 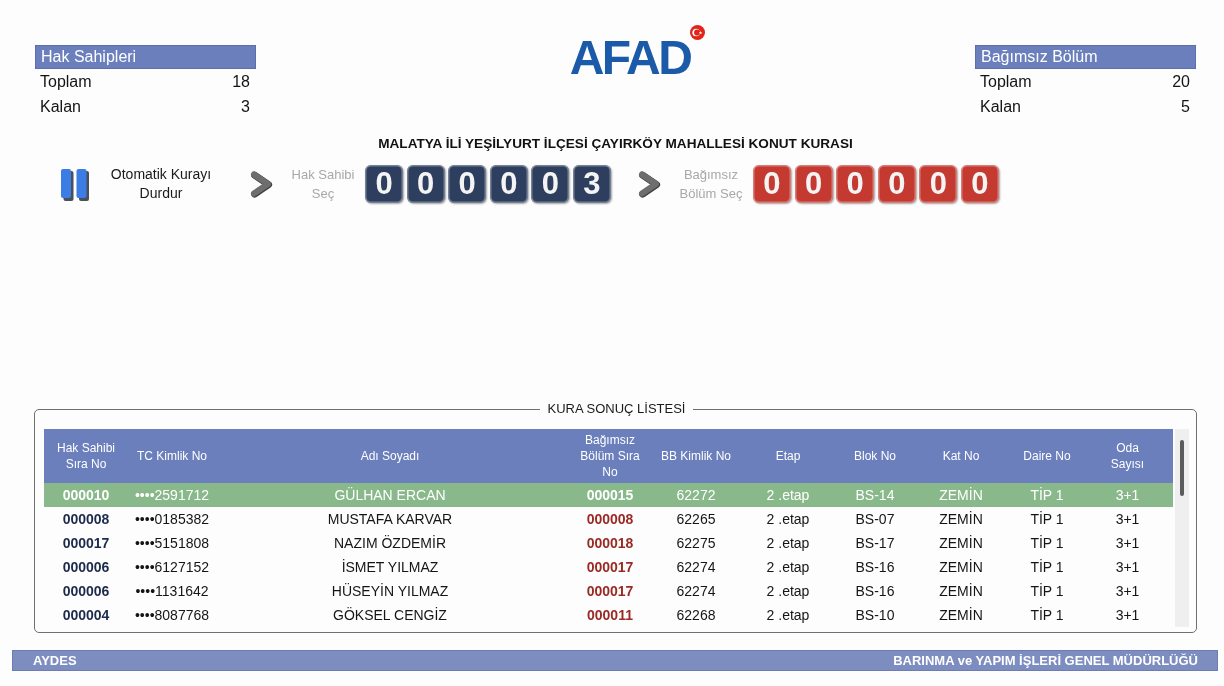 I want to click on column-header: Oda Sayısı, so click(x=1127, y=456).